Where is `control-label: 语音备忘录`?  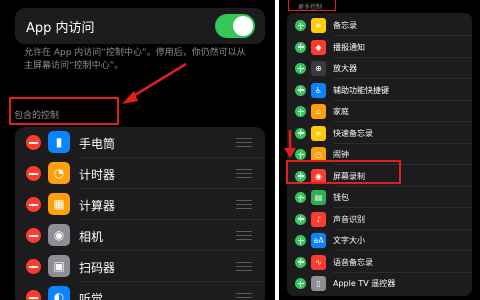 control-label: 语音备忘录 is located at coordinates (353, 262).